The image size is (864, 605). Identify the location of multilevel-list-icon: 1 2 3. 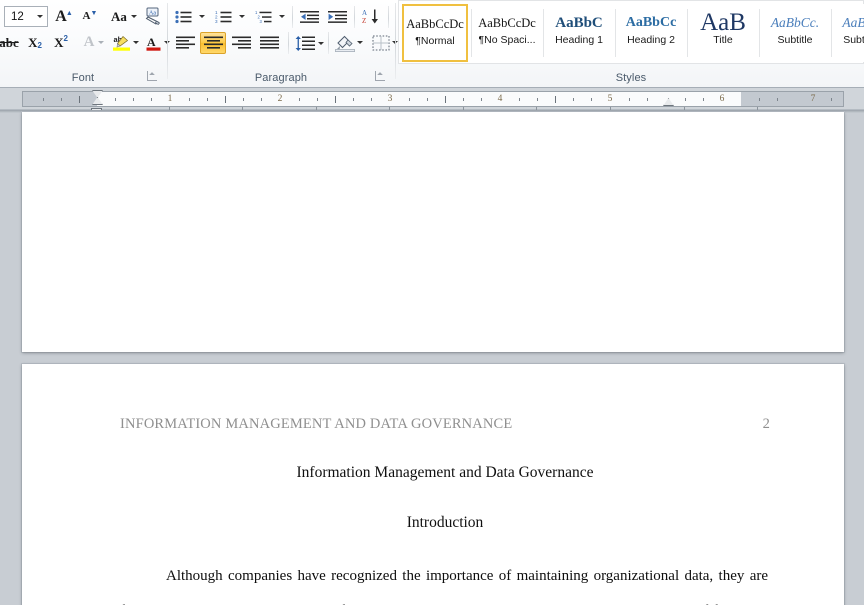
(264, 16).